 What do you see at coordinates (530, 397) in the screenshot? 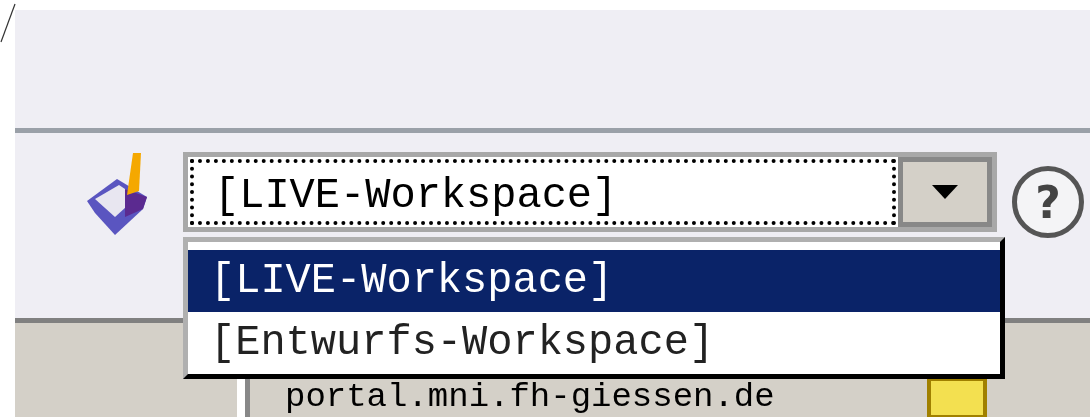
I see `tree-item-label: portal.mni.fh-giessen.de` at bounding box center [530, 397].